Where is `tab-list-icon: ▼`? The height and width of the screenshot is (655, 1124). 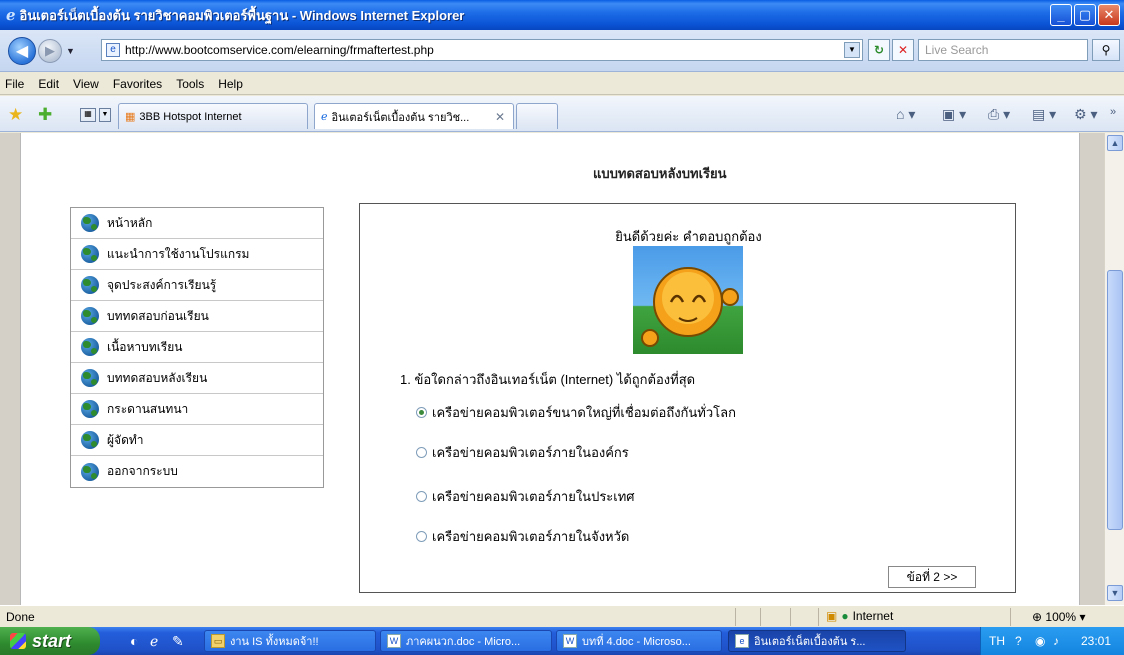
tab-list-icon: ▼ is located at coordinates (105, 115).